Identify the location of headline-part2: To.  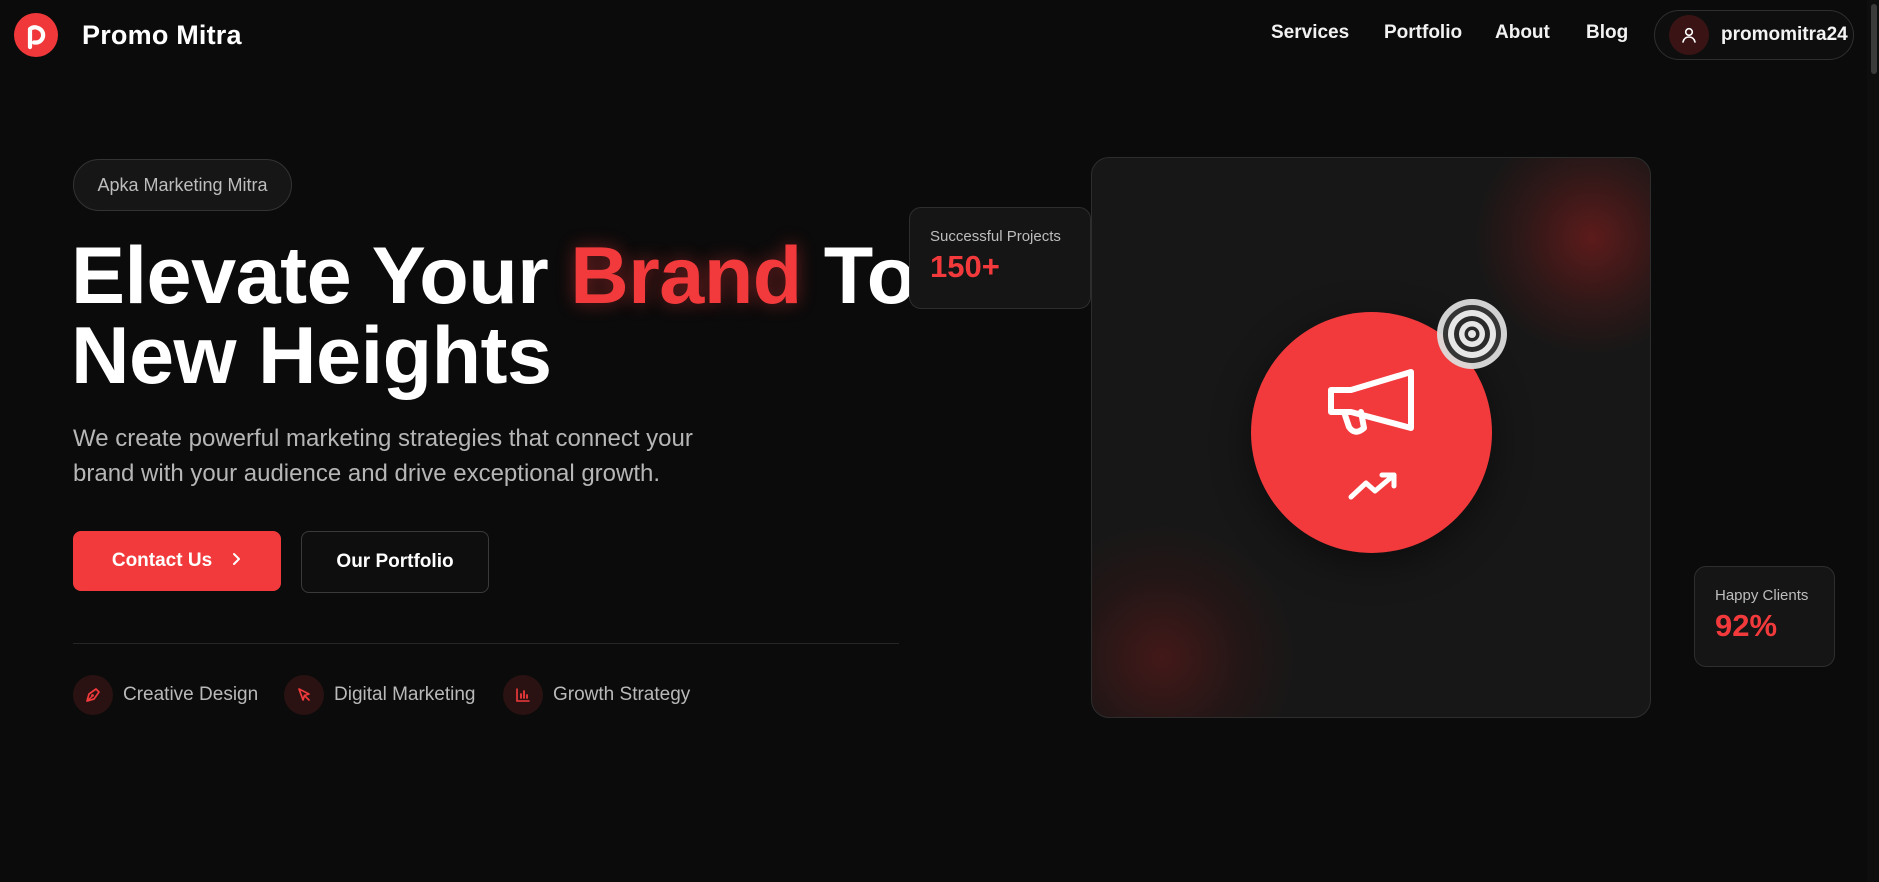
(858, 276).